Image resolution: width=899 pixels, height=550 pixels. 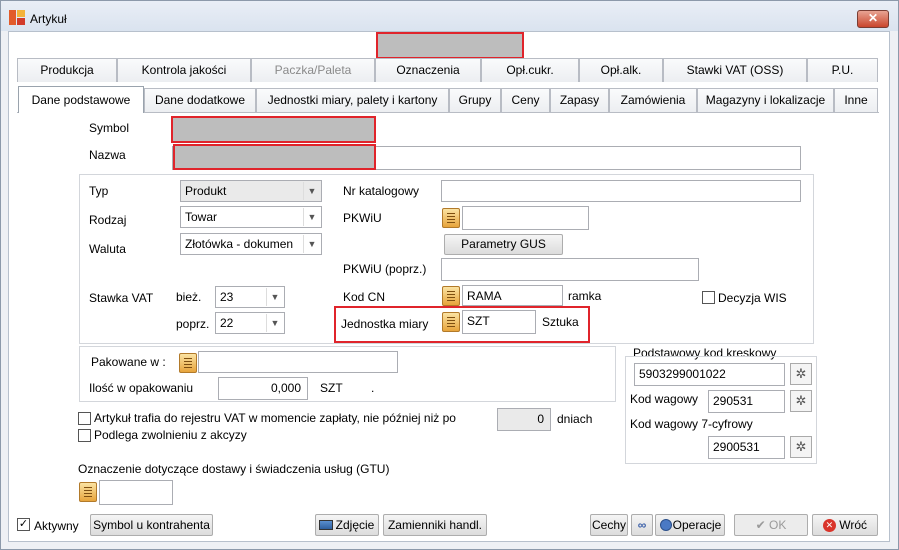 What do you see at coordinates (108, 220) in the screenshot?
I see `rodzaj-label: Rodzaj` at bounding box center [108, 220].